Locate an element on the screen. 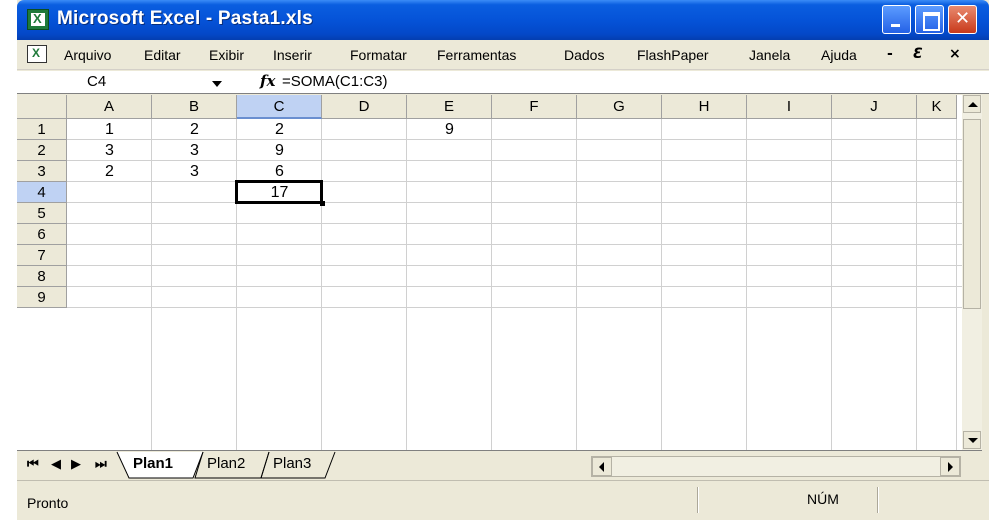 This screenshot has width=997, height=520. cell-b2: 3 is located at coordinates (194, 150).